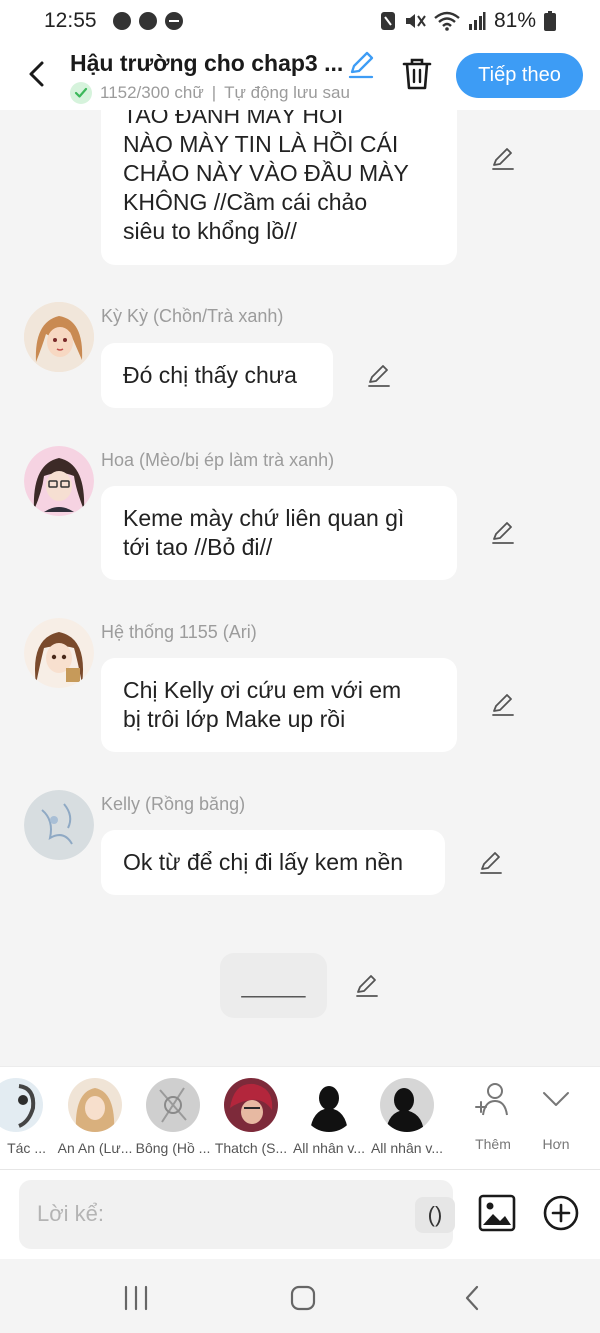  Describe the element at coordinates (435, 1215) in the screenshot. I see `parenthesis-button: ()` at that location.